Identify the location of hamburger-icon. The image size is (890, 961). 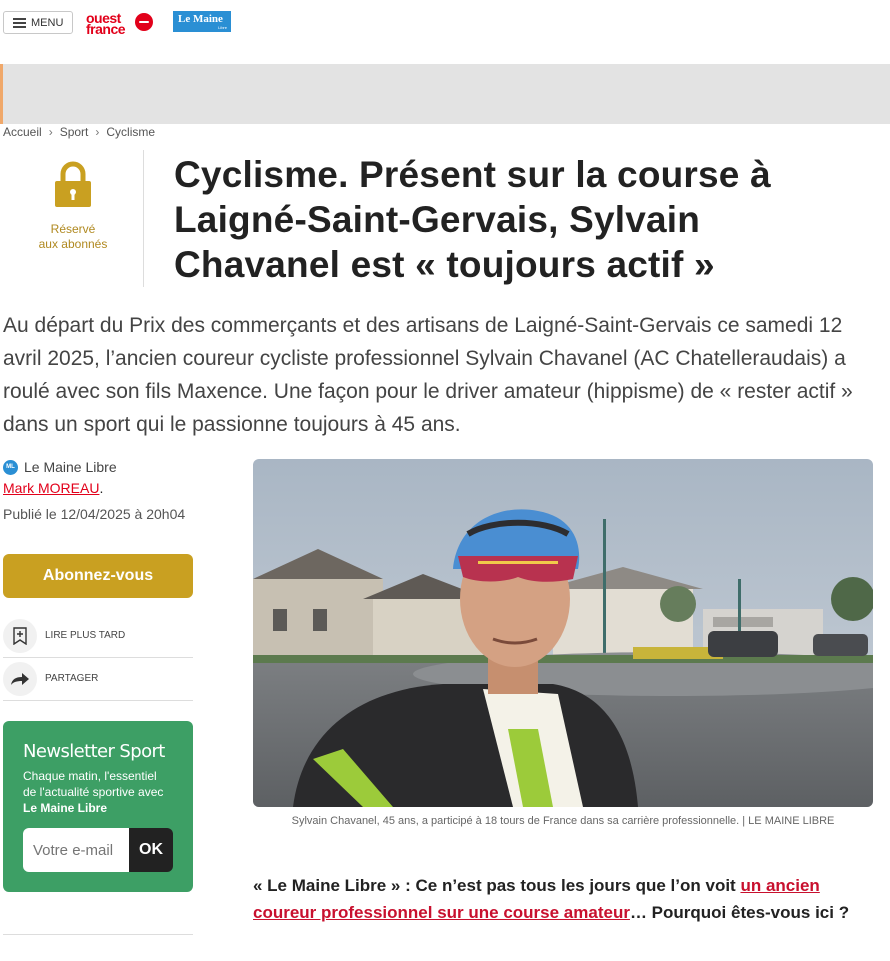
(19, 23).